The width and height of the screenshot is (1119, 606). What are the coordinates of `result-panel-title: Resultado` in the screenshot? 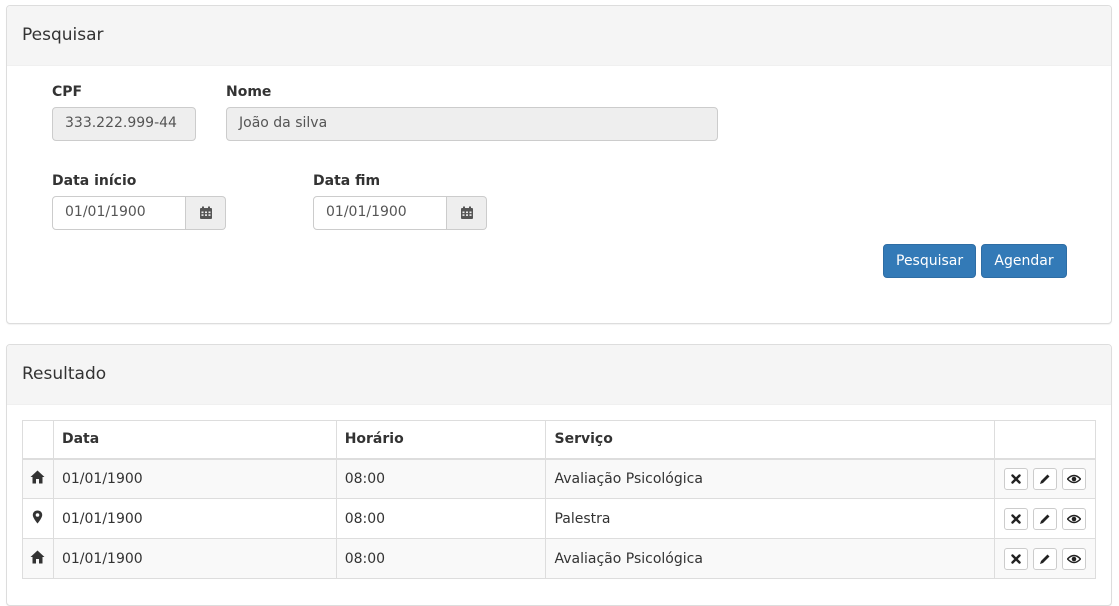 It's located at (559, 375).